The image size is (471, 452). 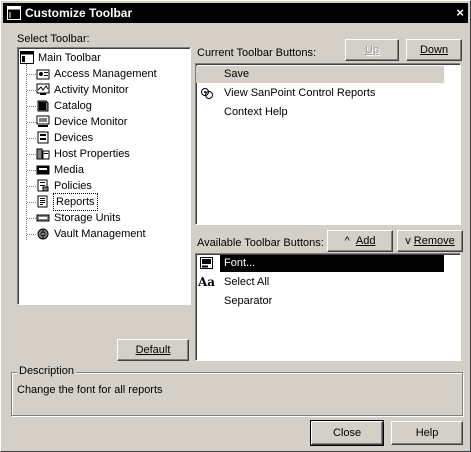 I want to click on add-button: ^ Add, so click(x=360, y=241).